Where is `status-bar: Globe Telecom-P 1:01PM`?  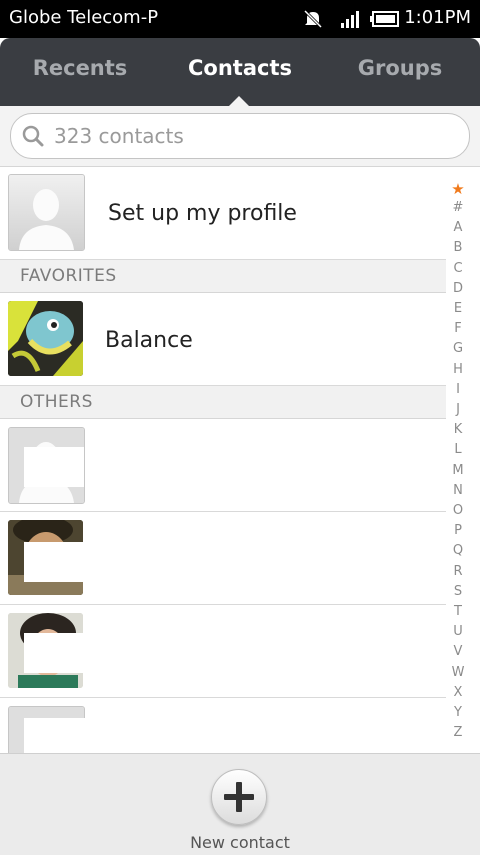 status-bar: Globe Telecom-P 1:01PM is located at coordinates (240, 19).